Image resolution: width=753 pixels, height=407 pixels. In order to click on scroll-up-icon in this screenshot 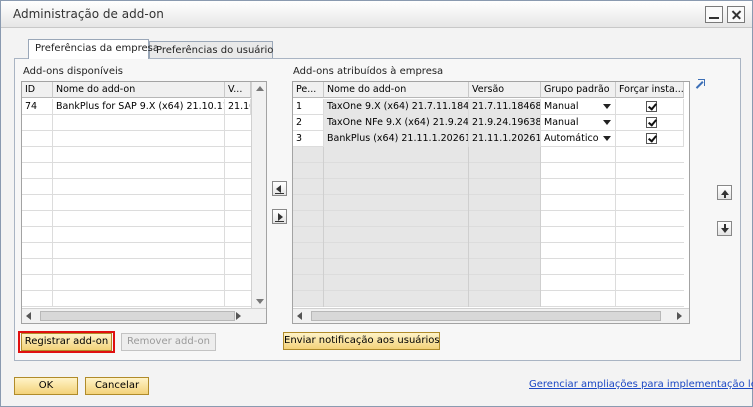, I will do `click(260, 88)`.